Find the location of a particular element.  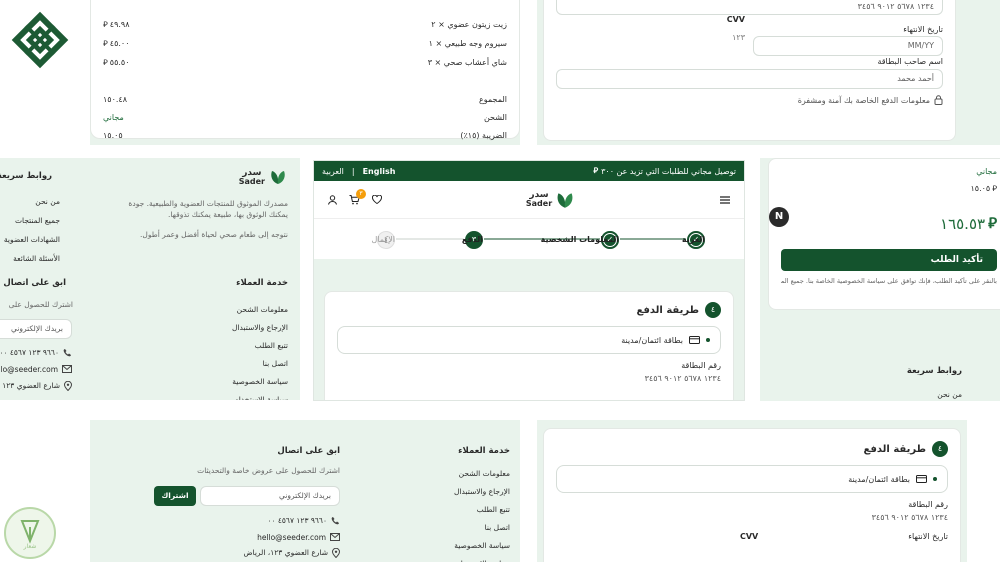

stepper-step: ٤ الإكمال is located at coordinates (434, 240).